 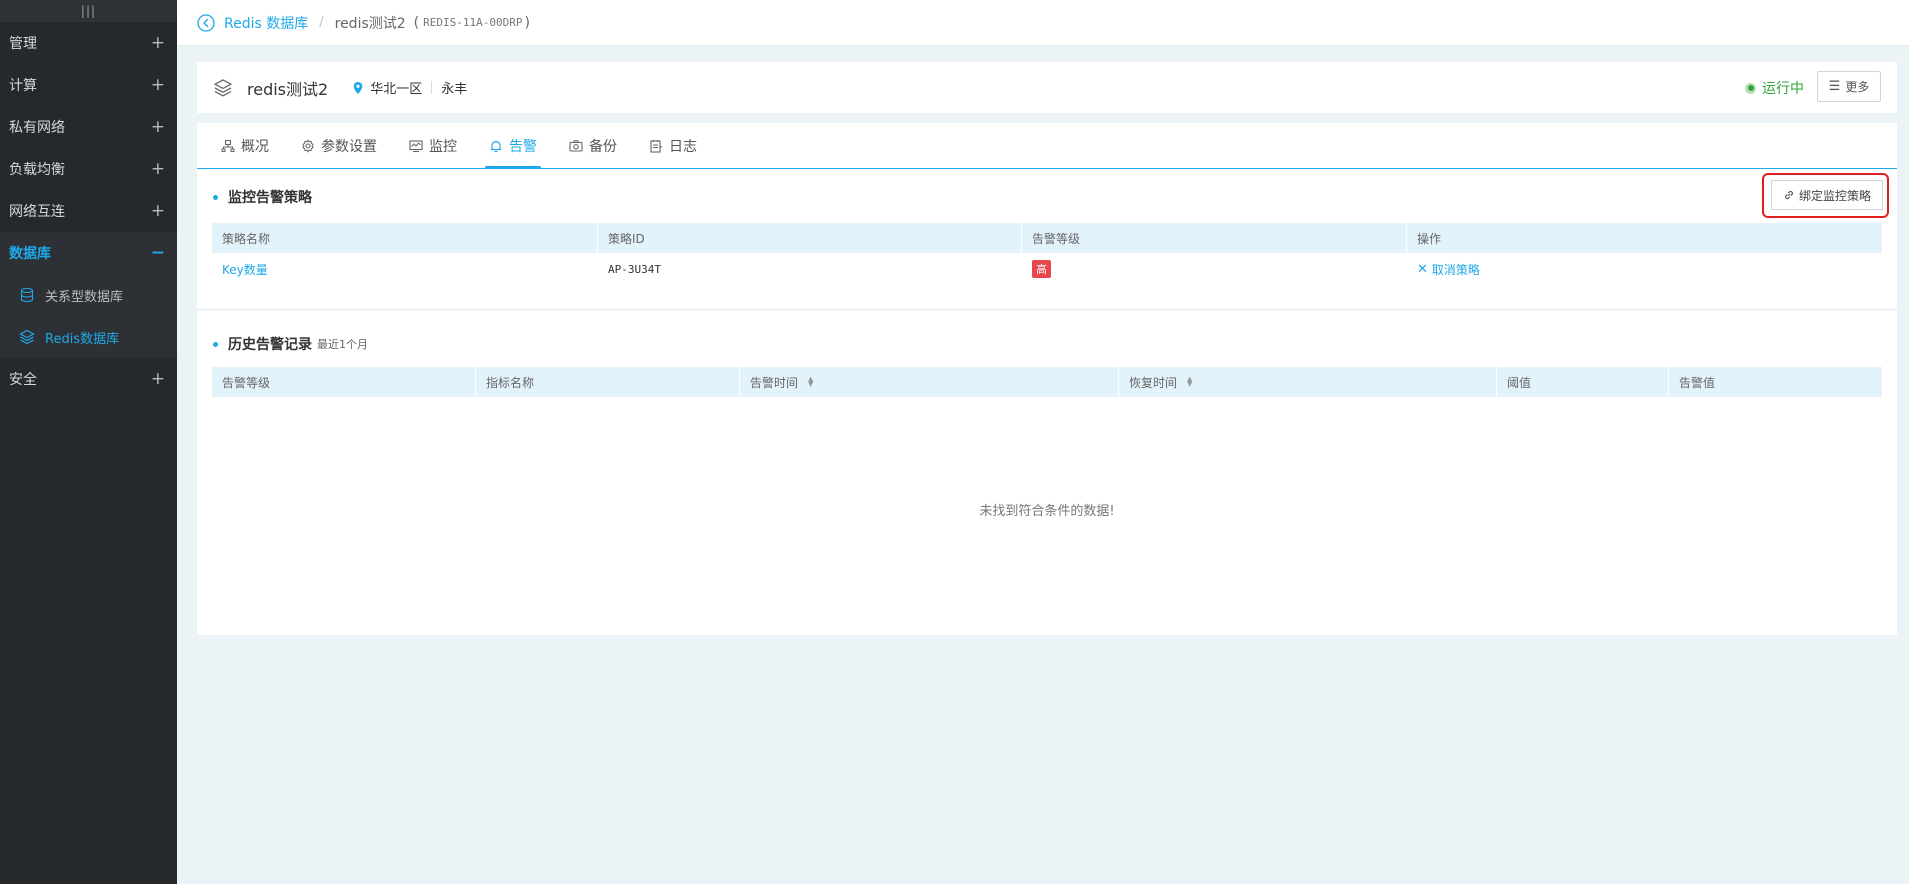 I want to click on region-divider, so click(x=432, y=87).